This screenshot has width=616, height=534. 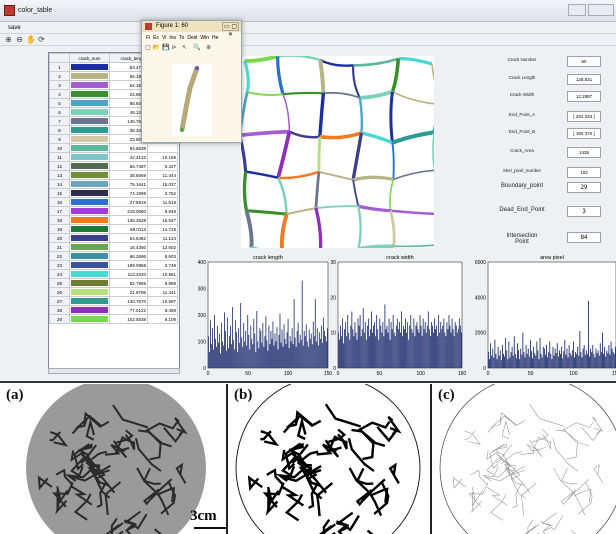 What do you see at coordinates (164, 38) in the screenshot?
I see `figure-menu-item: Vi` at bounding box center [164, 38].